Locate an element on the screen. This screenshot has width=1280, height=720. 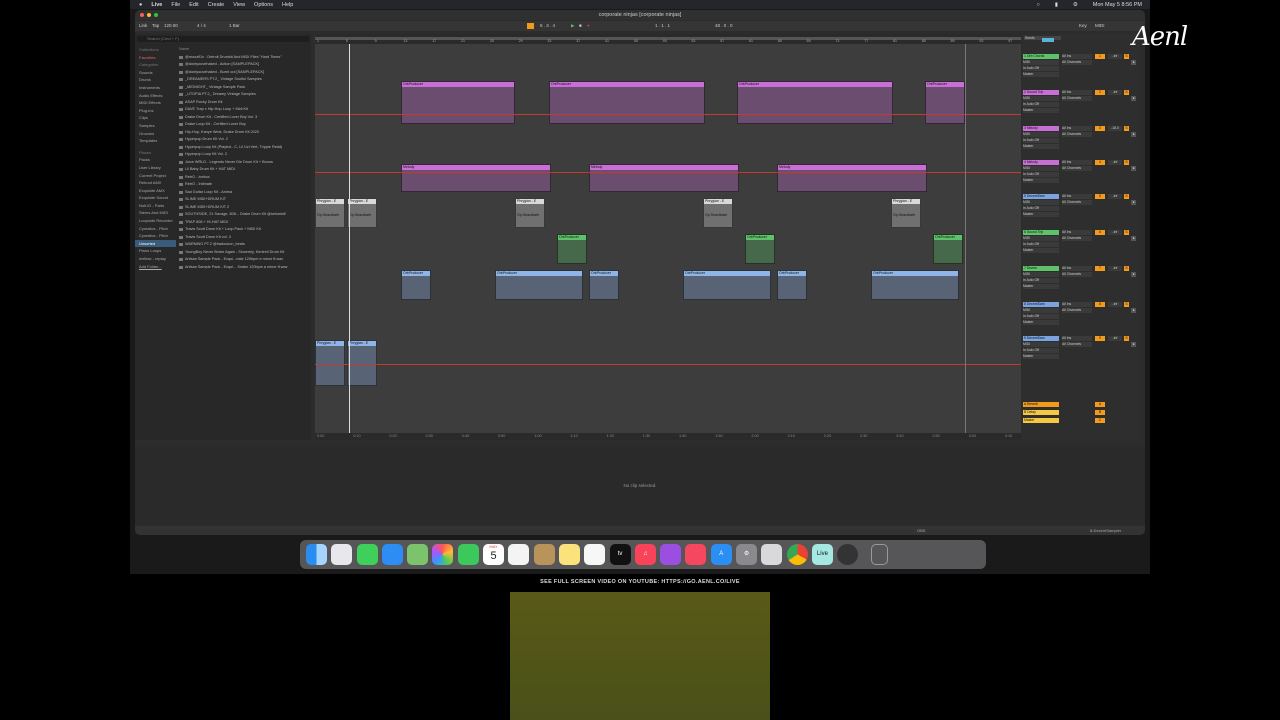
sidebar-item-place: Cymatics - Pitch is located at coordinates (155, 229).